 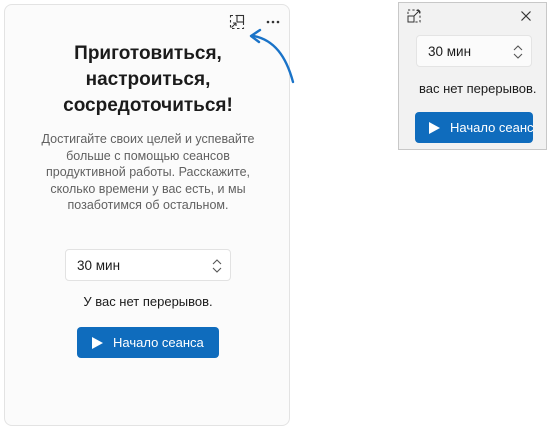 I want to click on mini-start-session-label: Начало сеанса, so click(x=491, y=127).